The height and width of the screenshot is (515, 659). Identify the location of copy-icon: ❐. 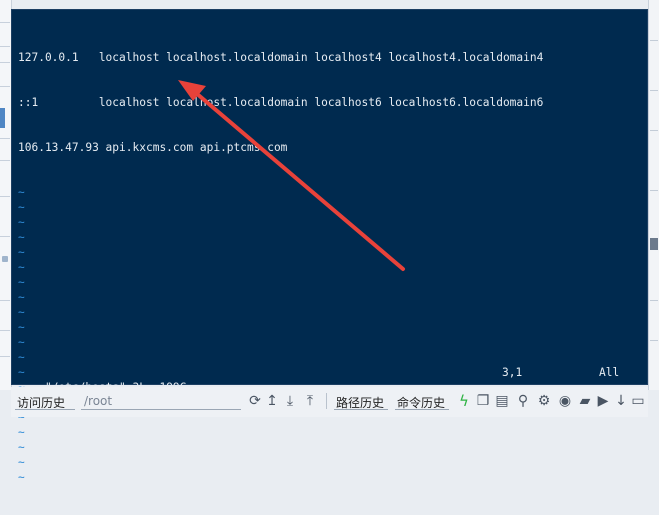
(483, 401).